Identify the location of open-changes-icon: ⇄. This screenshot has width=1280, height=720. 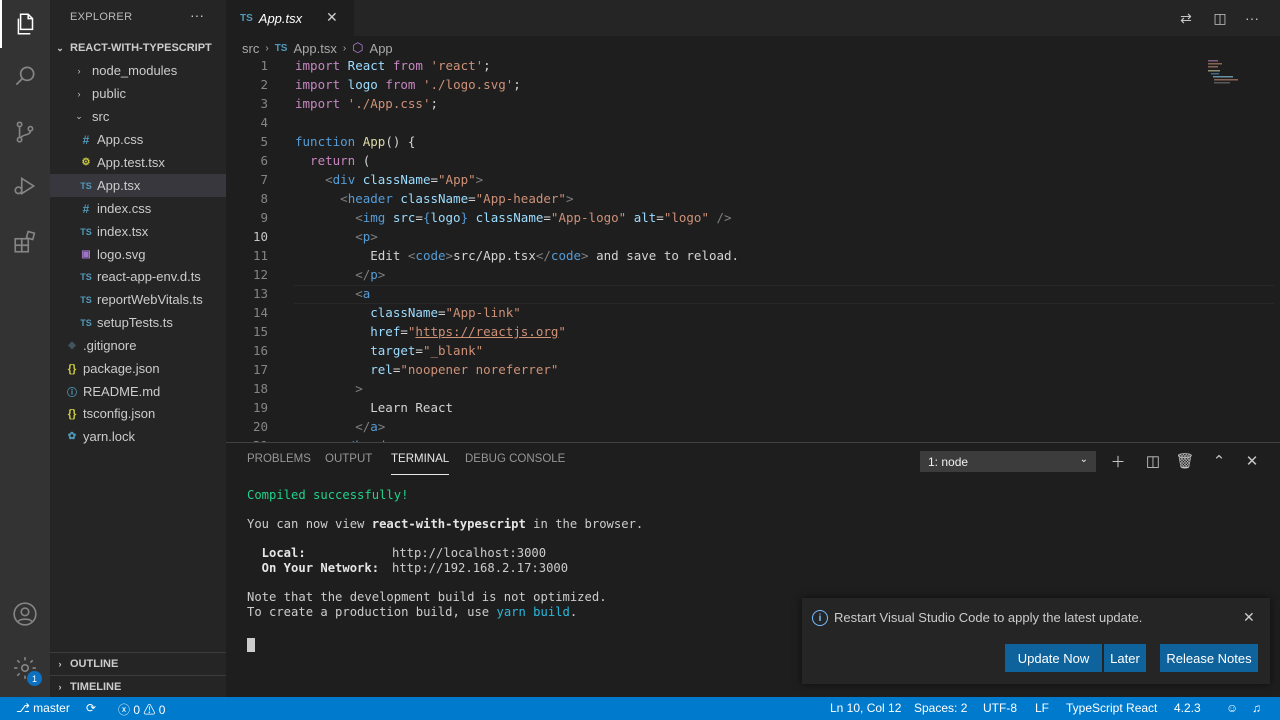
(1186, 18).